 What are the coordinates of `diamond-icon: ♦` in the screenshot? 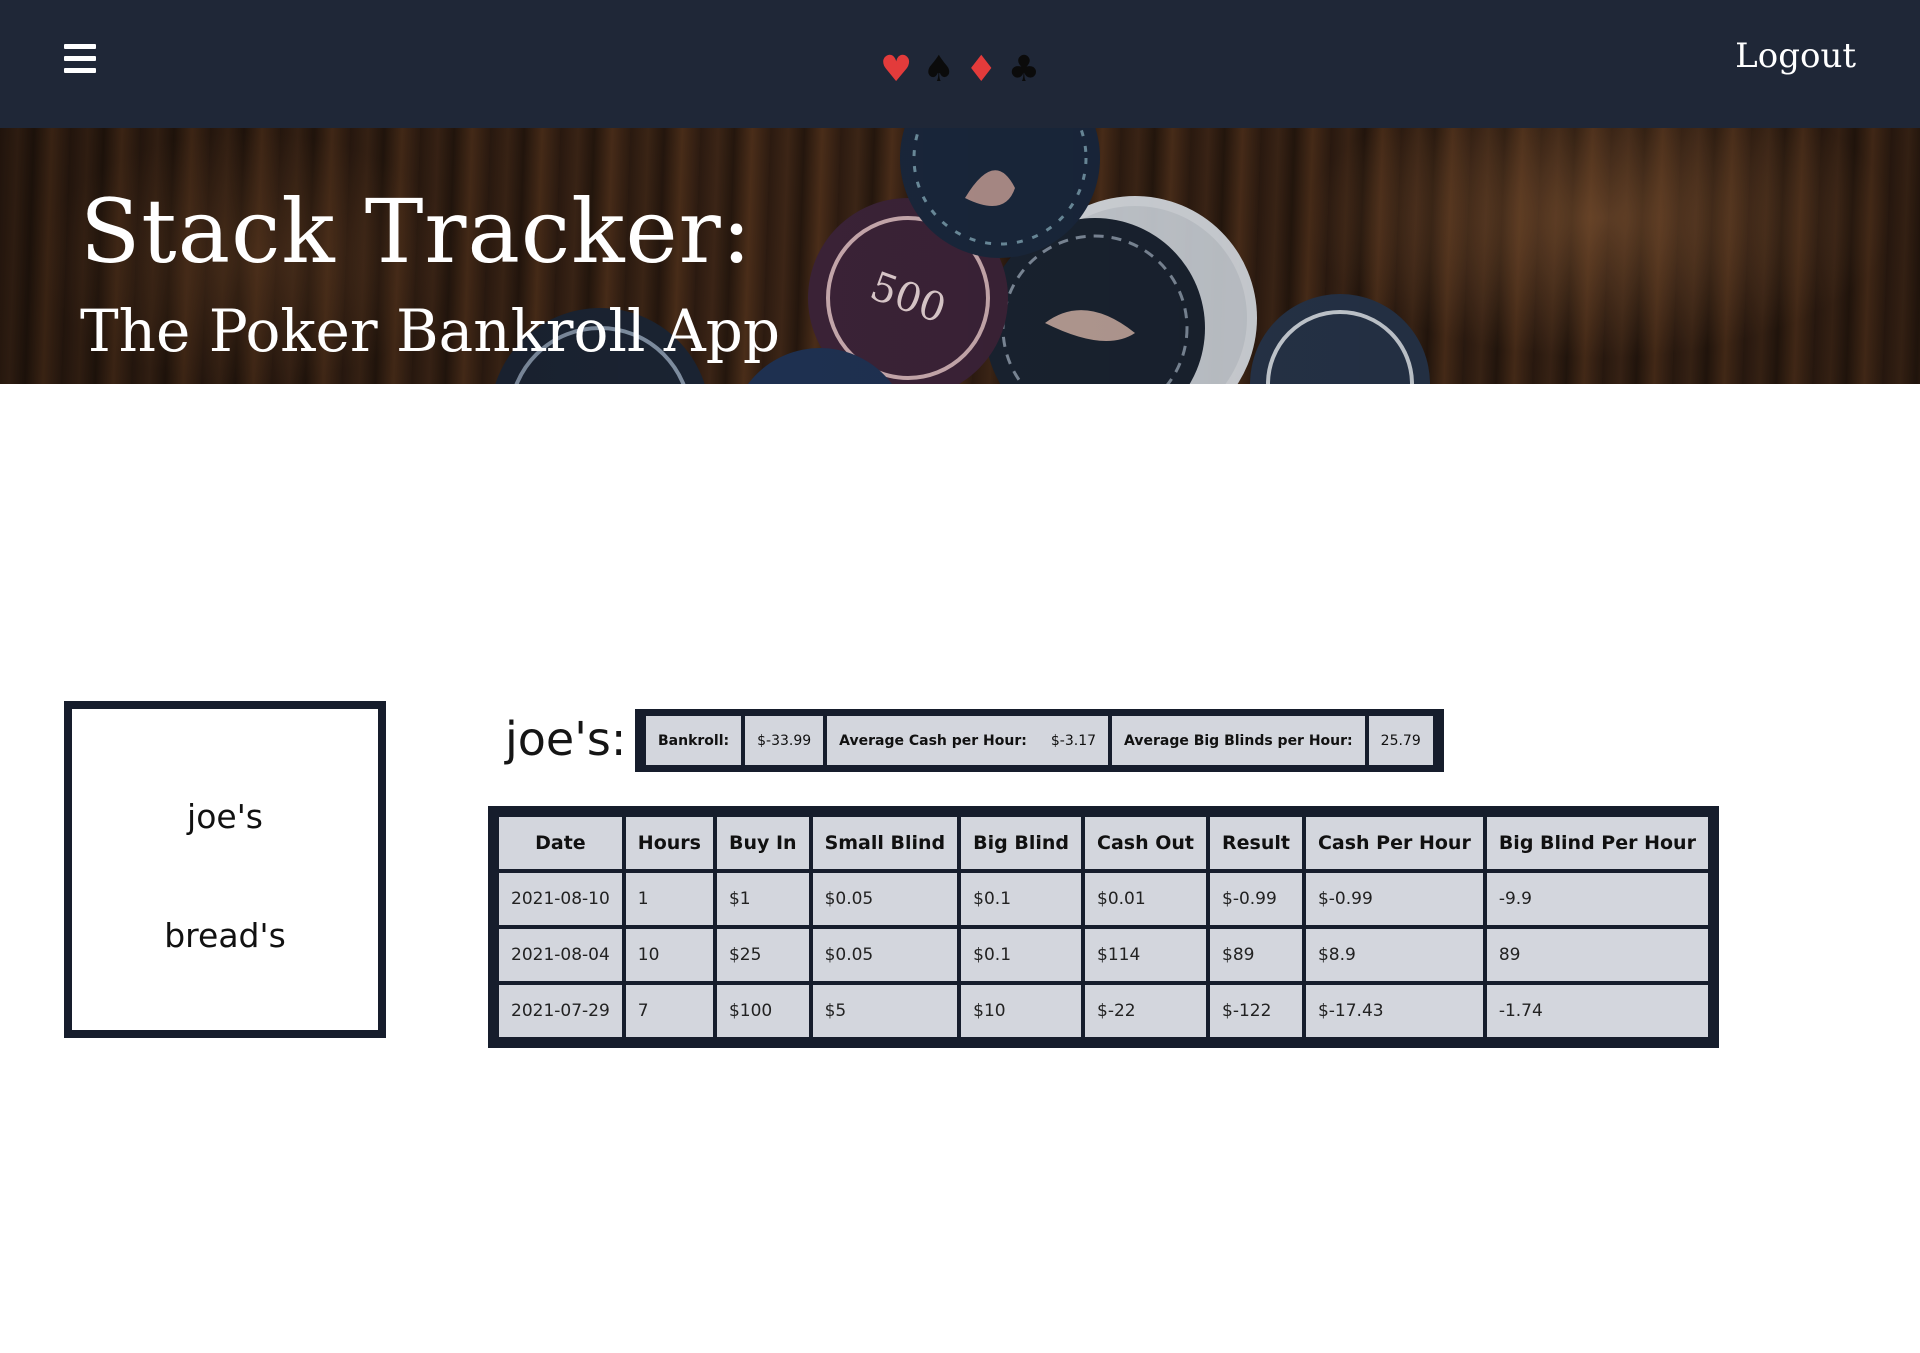 It's located at (981, 69).